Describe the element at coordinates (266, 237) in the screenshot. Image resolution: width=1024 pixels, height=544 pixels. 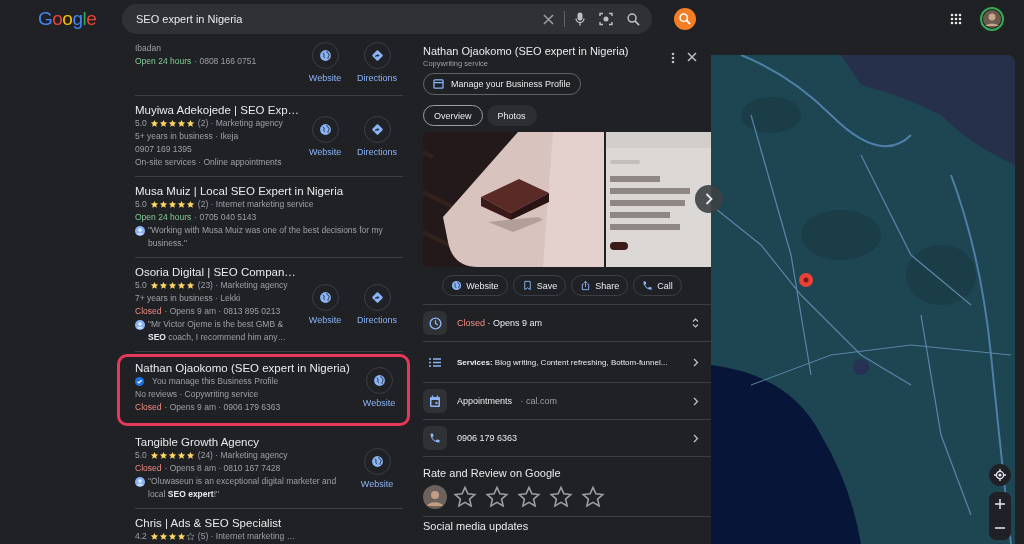
I see `review-snippet: "Working with Musa Muiz was one of the best decisions for my business."` at that location.